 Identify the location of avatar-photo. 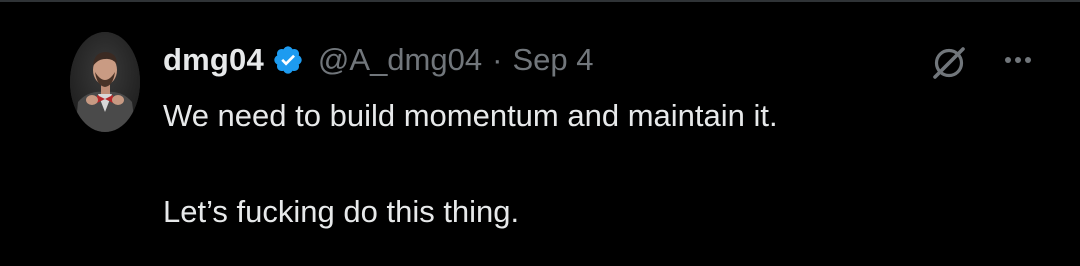
(105, 82).